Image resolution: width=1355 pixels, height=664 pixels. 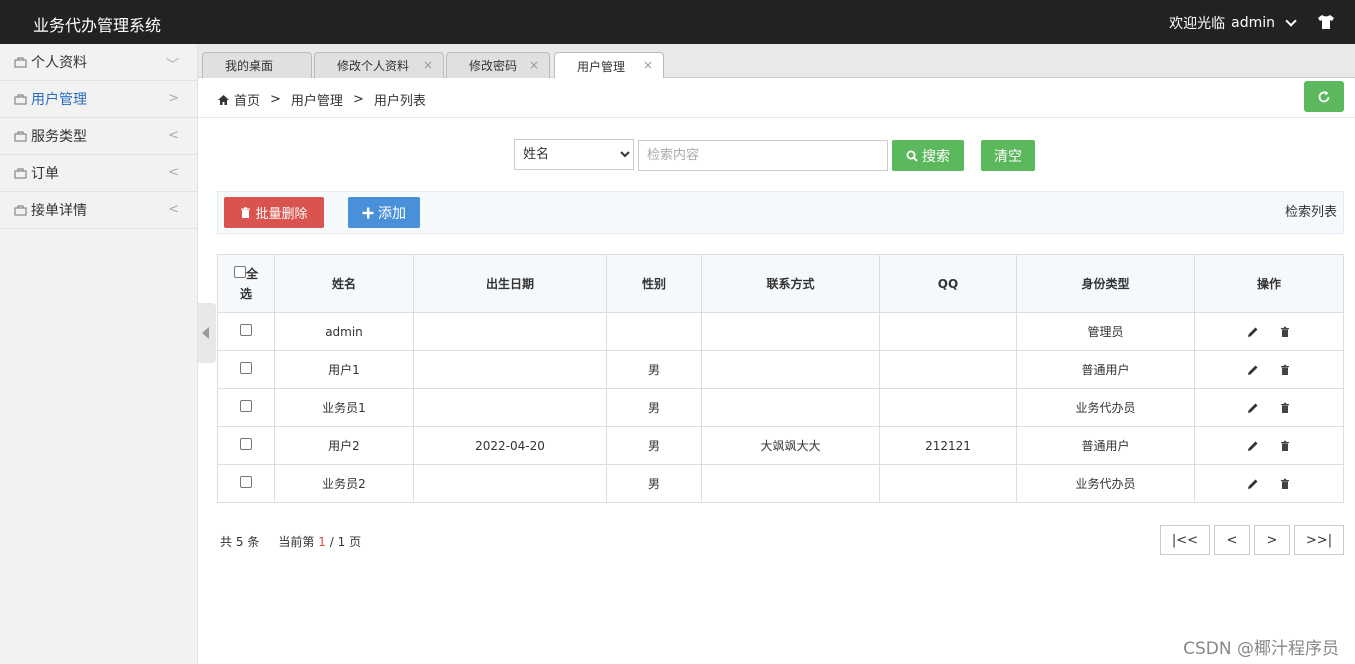 What do you see at coordinates (59, 63) in the screenshot?
I see `sidebar-item-label: 个人资料` at bounding box center [59, 63].